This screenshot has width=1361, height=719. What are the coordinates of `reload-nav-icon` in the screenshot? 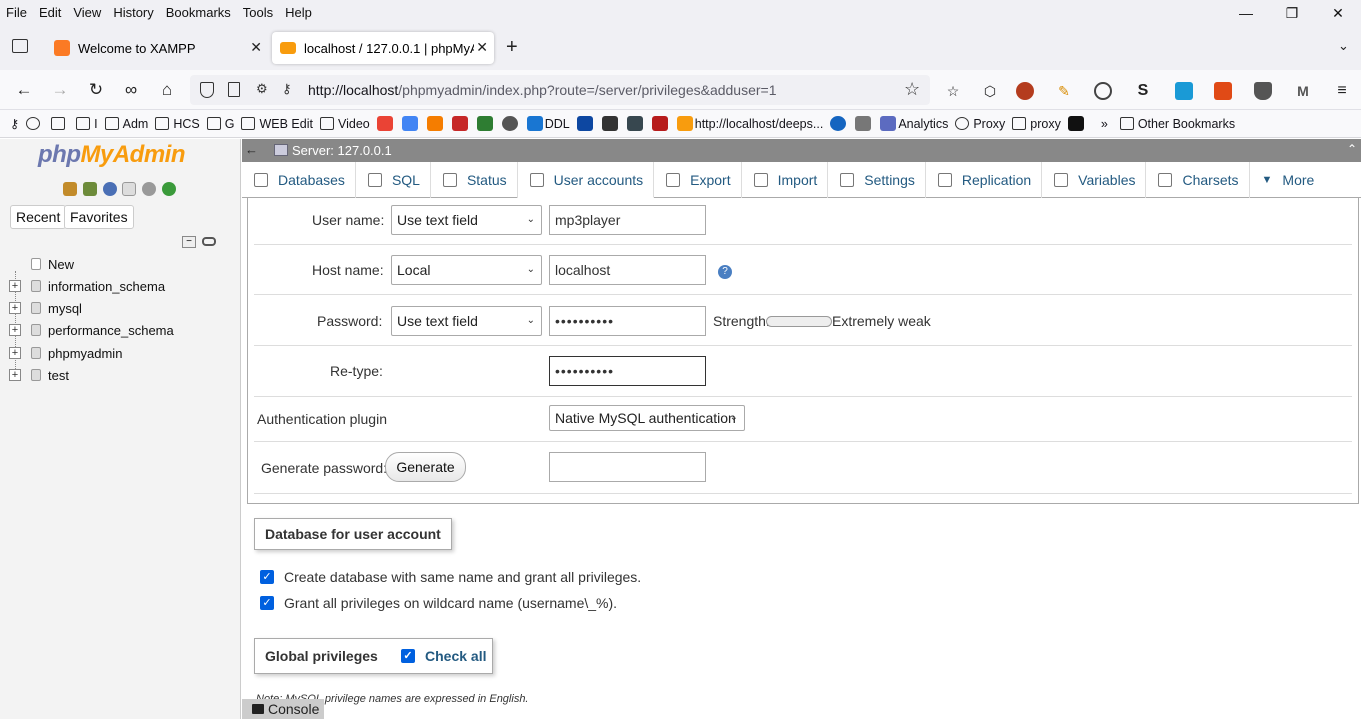 It's located at (169, 189).